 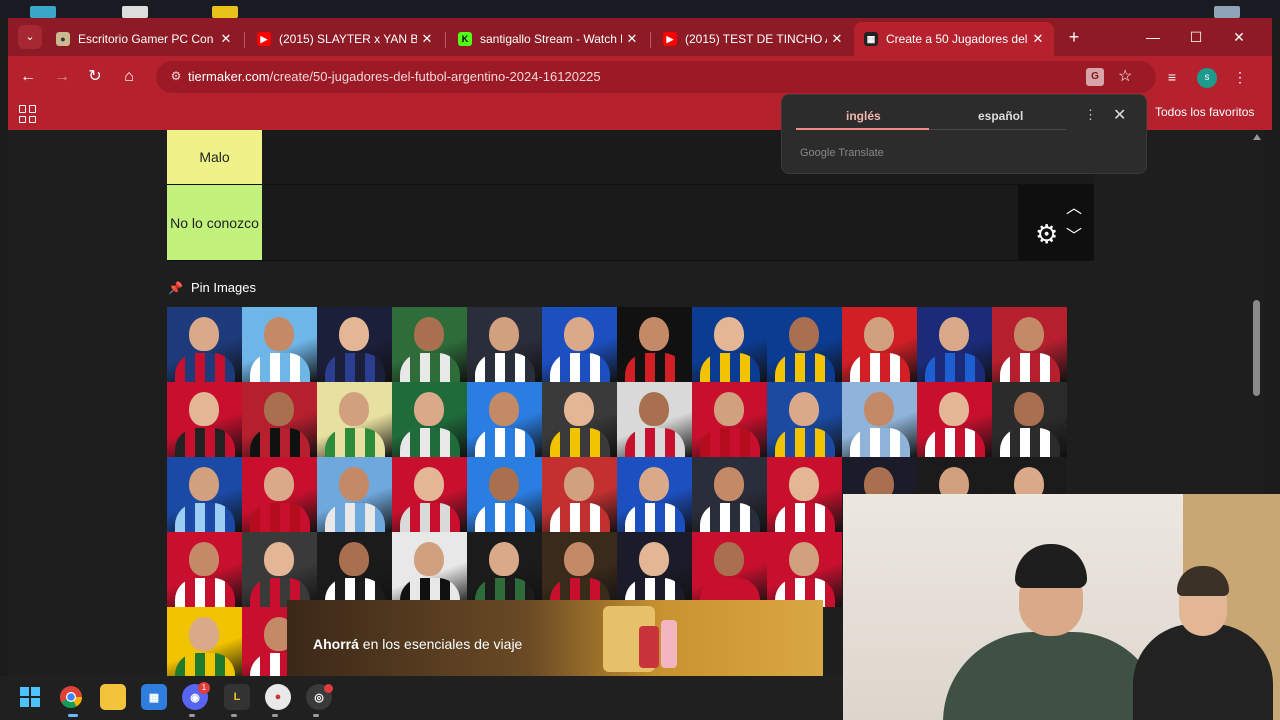 What do you see at coordinates (1090, 115) in the screenshot?
I see `translate-options-icon: ⋮` at bounding box center [1090, 115].